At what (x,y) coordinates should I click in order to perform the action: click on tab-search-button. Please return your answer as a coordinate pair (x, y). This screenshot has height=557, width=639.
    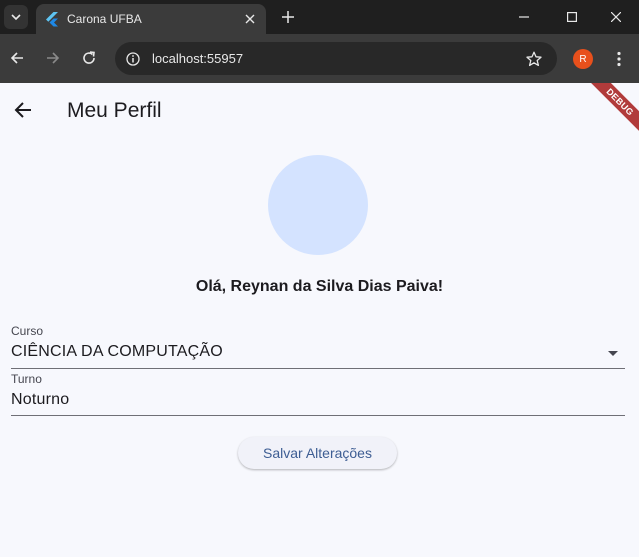
    Looking at the image, I should click on (16, 17).